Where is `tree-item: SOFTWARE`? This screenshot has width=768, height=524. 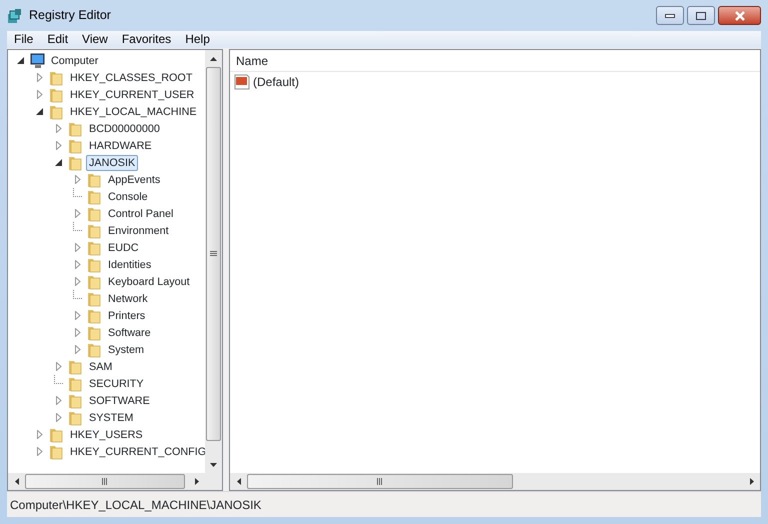
tree-item: SOFTWARE is located at coordinates (119, 400).